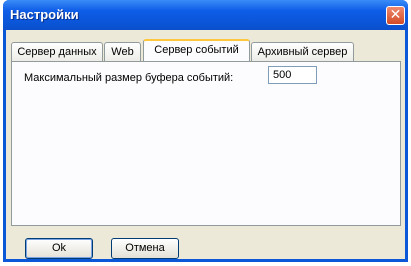 Image resolution: width=411 pixels, height=266 pixels. Describe the element at coordinates (292, 75) in the screenshot. I see `buffer-size-input` at that location.